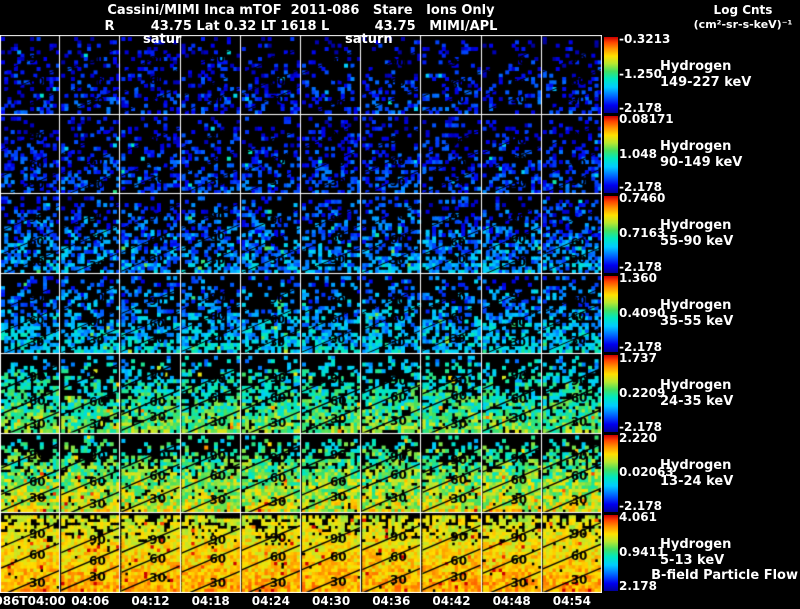  Describe the element at coordinates (706, 82) in the screenshot. I see `energy-range-label: 149-227 keV` at that location.